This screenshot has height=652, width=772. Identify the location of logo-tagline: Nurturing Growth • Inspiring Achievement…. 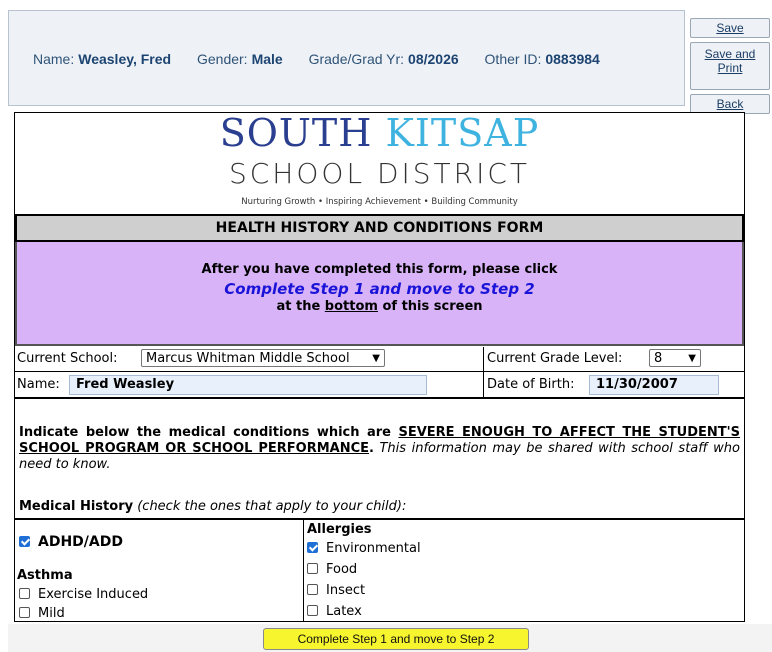
(379, 202).